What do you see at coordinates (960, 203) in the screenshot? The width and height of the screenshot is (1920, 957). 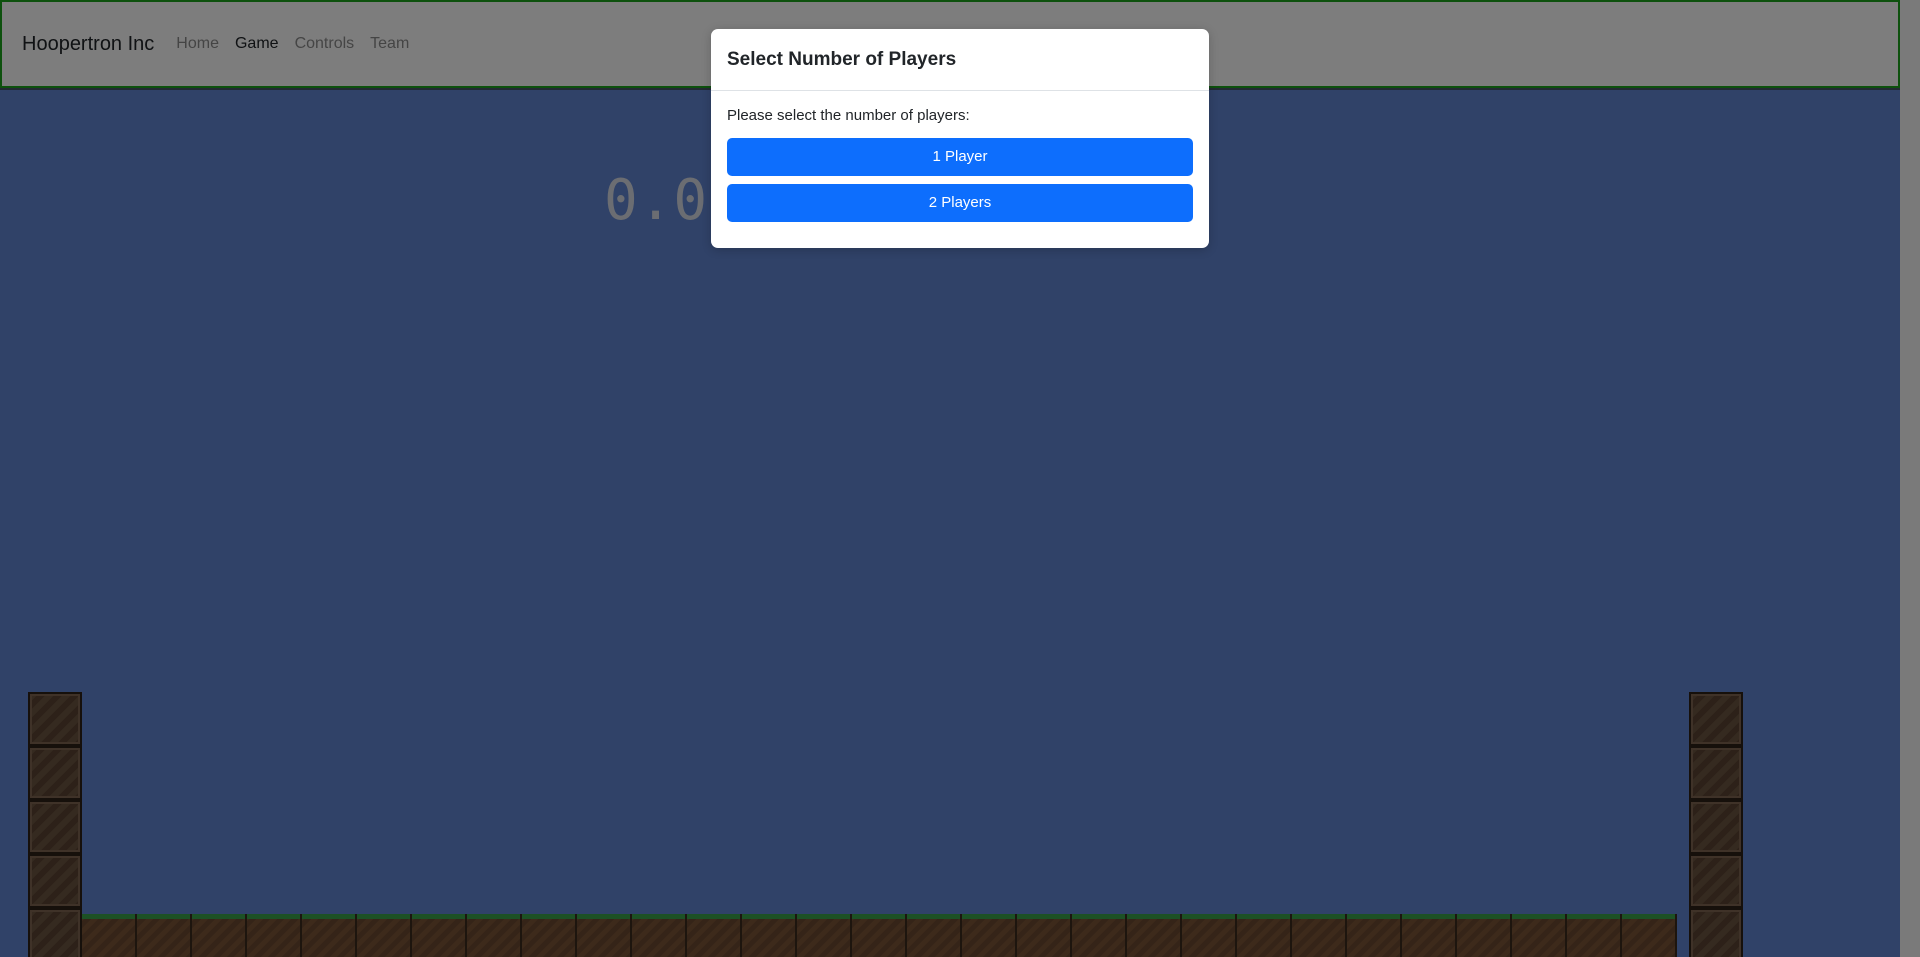 I see `two-players-button: 2 Players` at bounding box center [960, 203].